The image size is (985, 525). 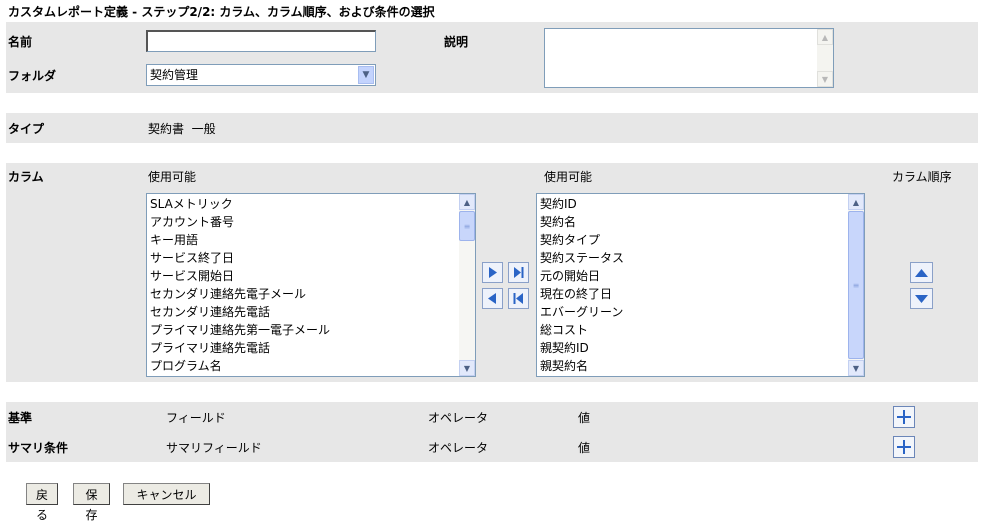 I want to click on arrow-down-icon, so click(x=921, y=298).